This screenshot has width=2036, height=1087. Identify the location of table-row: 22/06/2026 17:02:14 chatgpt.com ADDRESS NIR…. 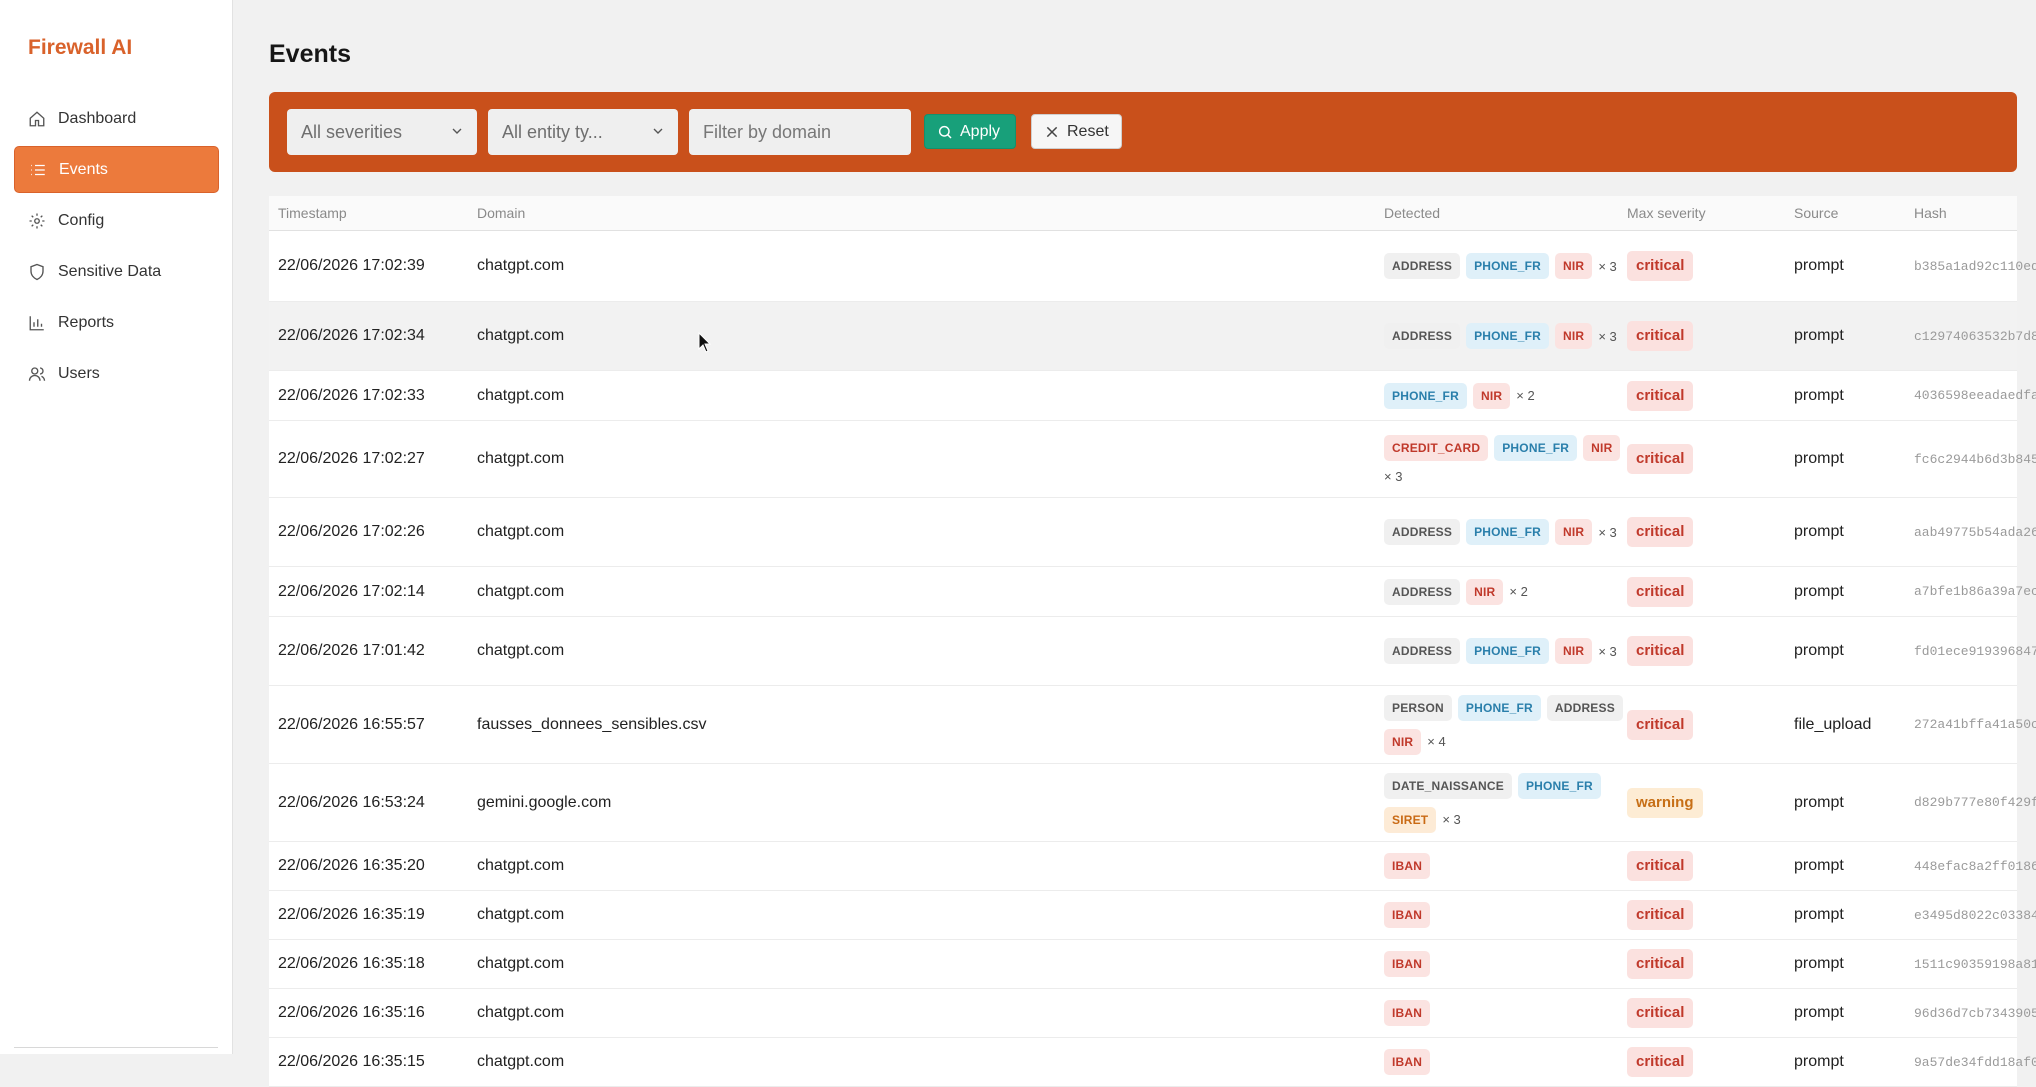
(1152, 592).